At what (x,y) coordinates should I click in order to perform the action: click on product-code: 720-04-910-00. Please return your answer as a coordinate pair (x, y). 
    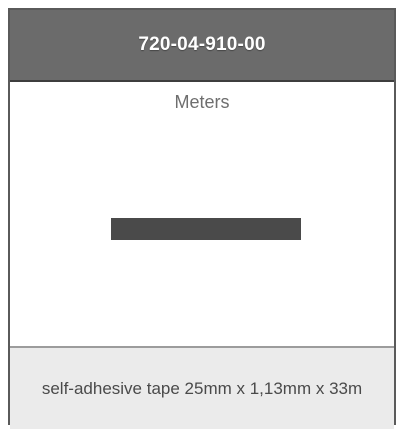
    Looking at the image, I should click on (202, 44).